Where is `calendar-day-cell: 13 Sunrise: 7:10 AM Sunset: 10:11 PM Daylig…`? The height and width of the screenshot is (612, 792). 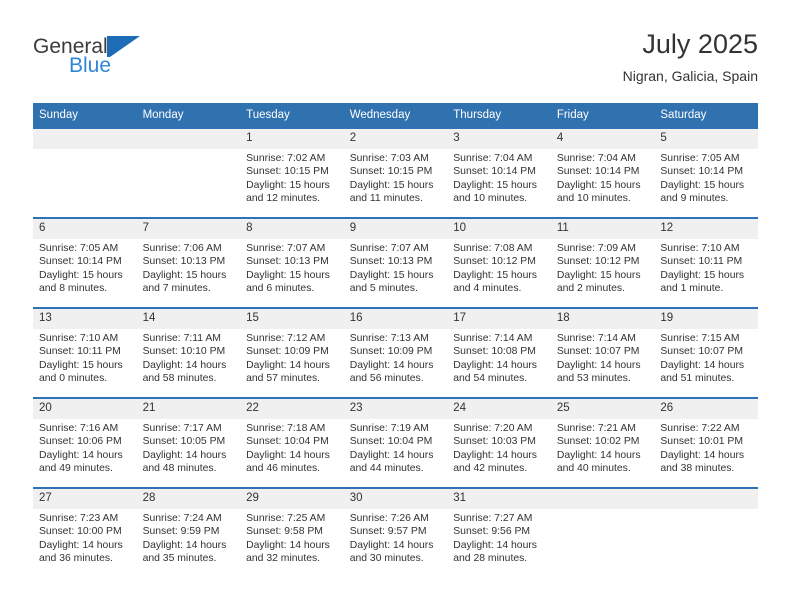 calendar-day-cell: 13 Sunrise: 7:10 AM Sunset: 10:11 PM Daylig… is located at coordinates (85, 352).